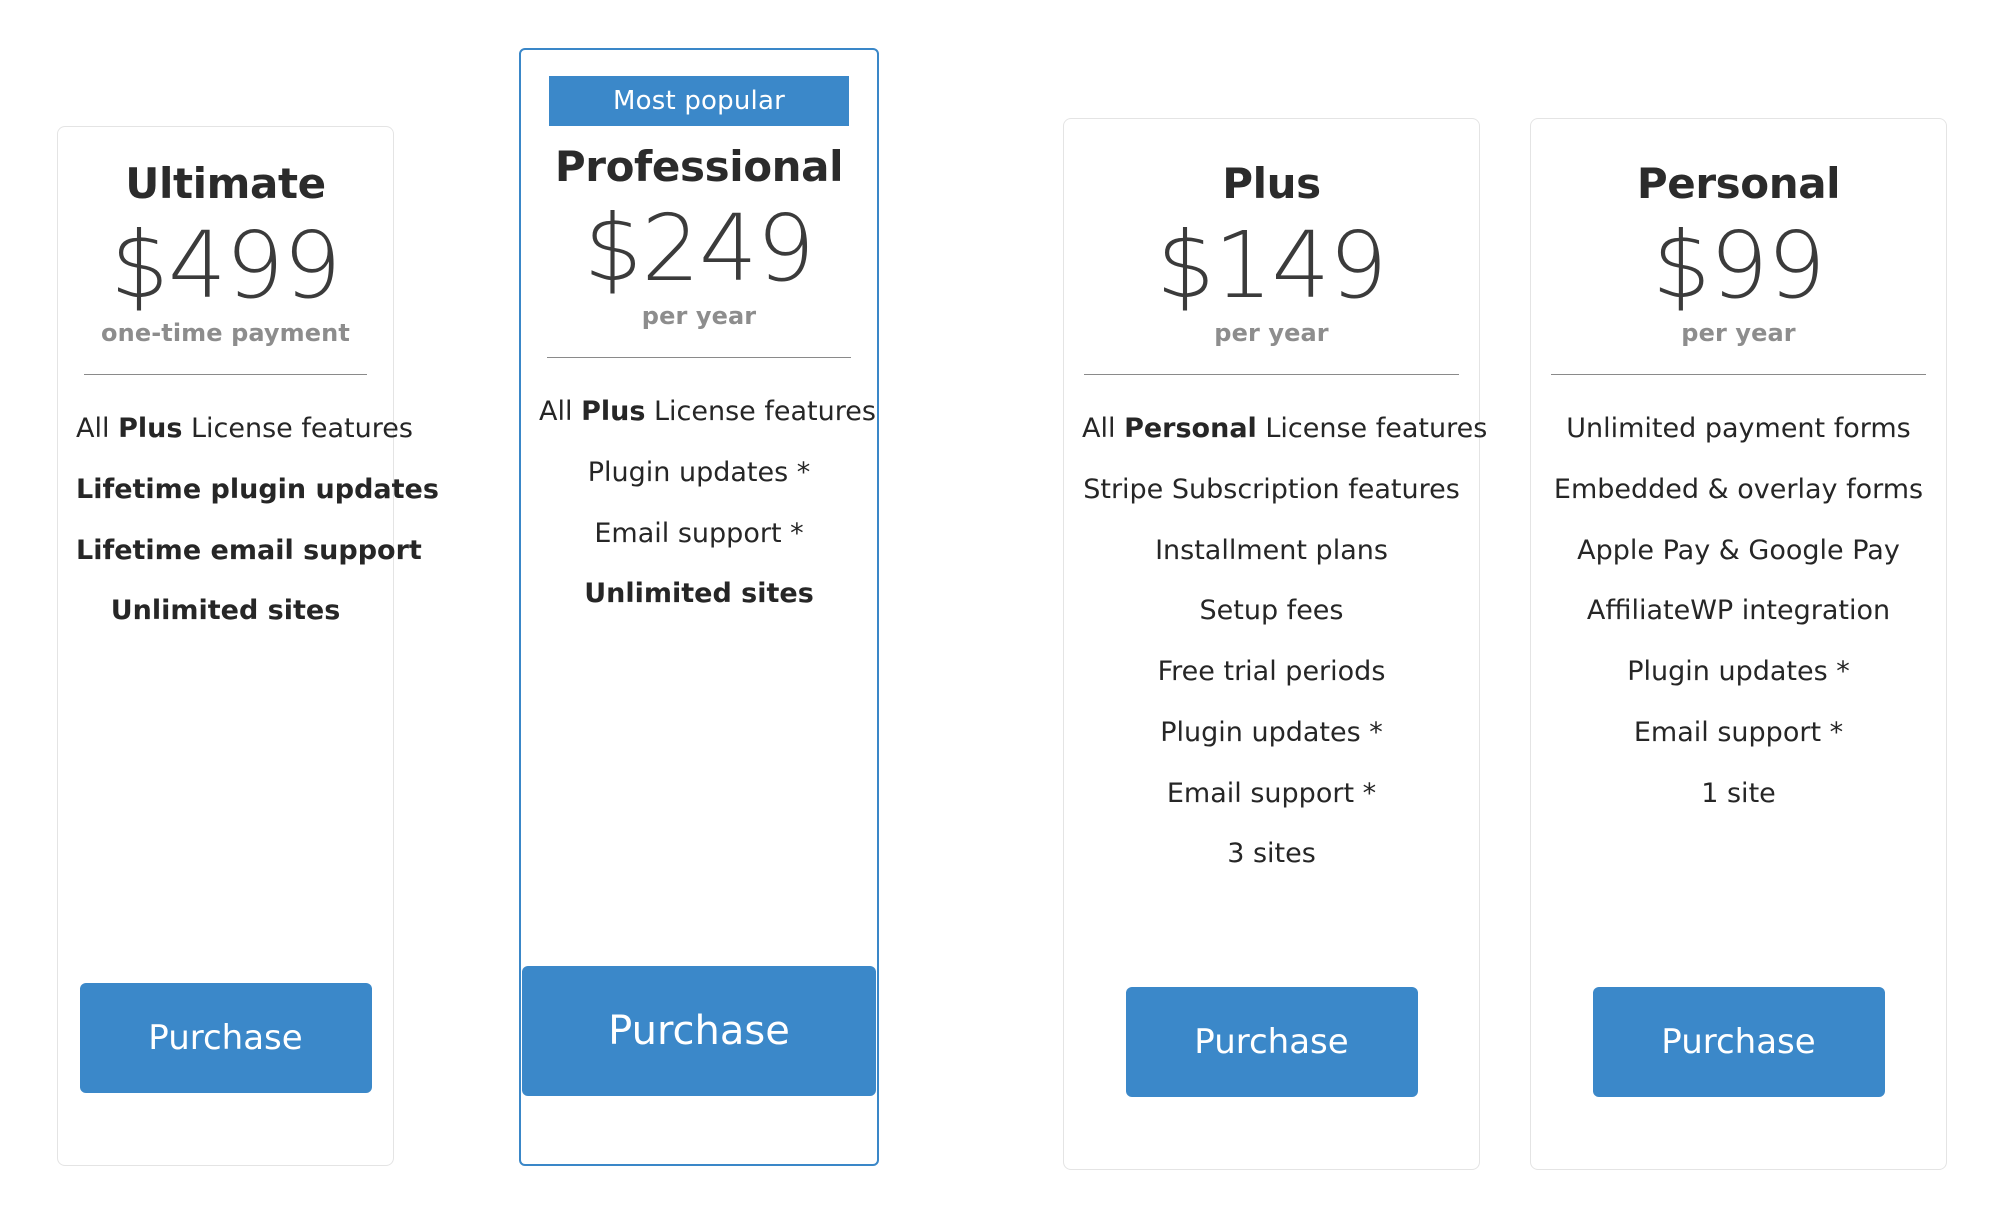 The width and height of the screenshot is (2000, 1219). I want to click on card-header-plus: Plus $149 per year, so click(1271, 233).